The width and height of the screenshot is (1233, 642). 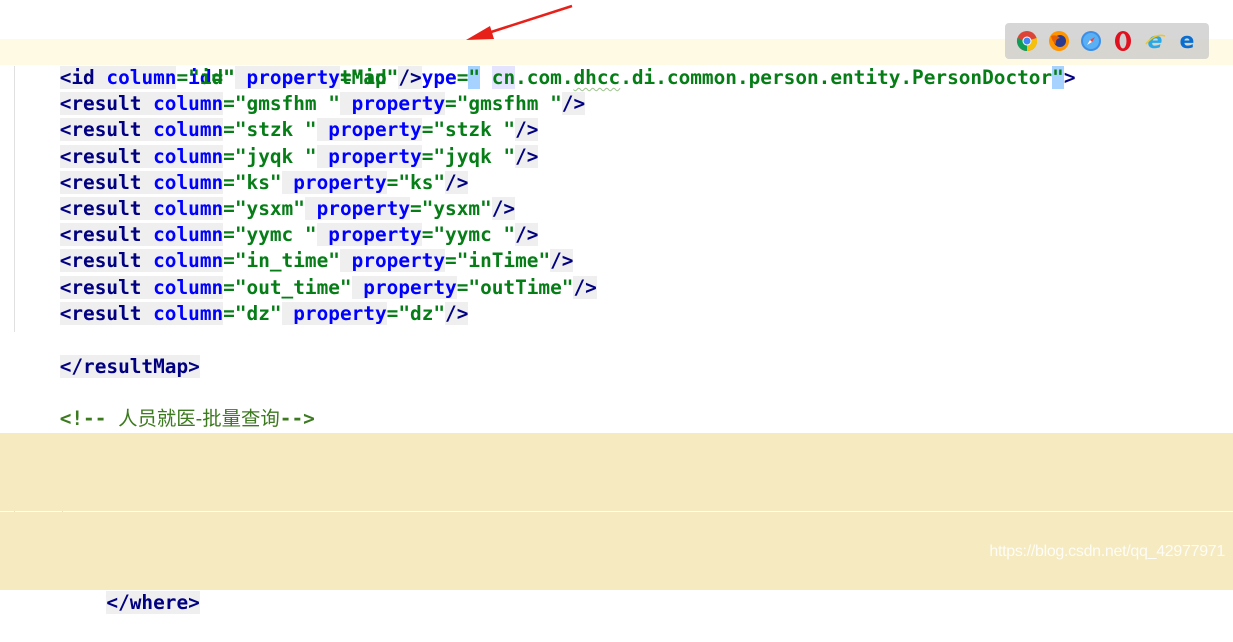 What do you see at coordinates (616, 484) in the screenshot?
I see `code-line-where: <where>` at bounding box center [616, 484].